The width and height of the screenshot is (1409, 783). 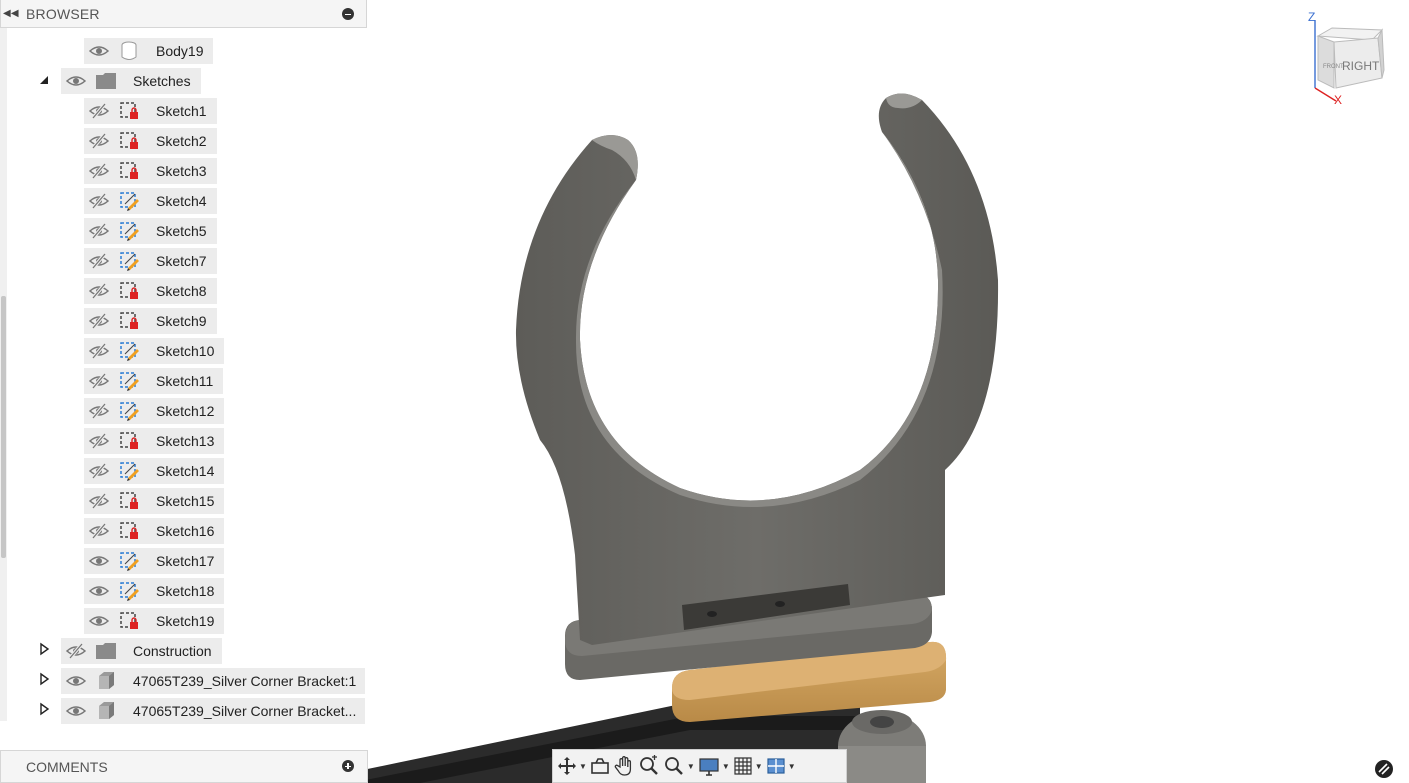 I want to click on zoom-button, so click(x=649, y=766).